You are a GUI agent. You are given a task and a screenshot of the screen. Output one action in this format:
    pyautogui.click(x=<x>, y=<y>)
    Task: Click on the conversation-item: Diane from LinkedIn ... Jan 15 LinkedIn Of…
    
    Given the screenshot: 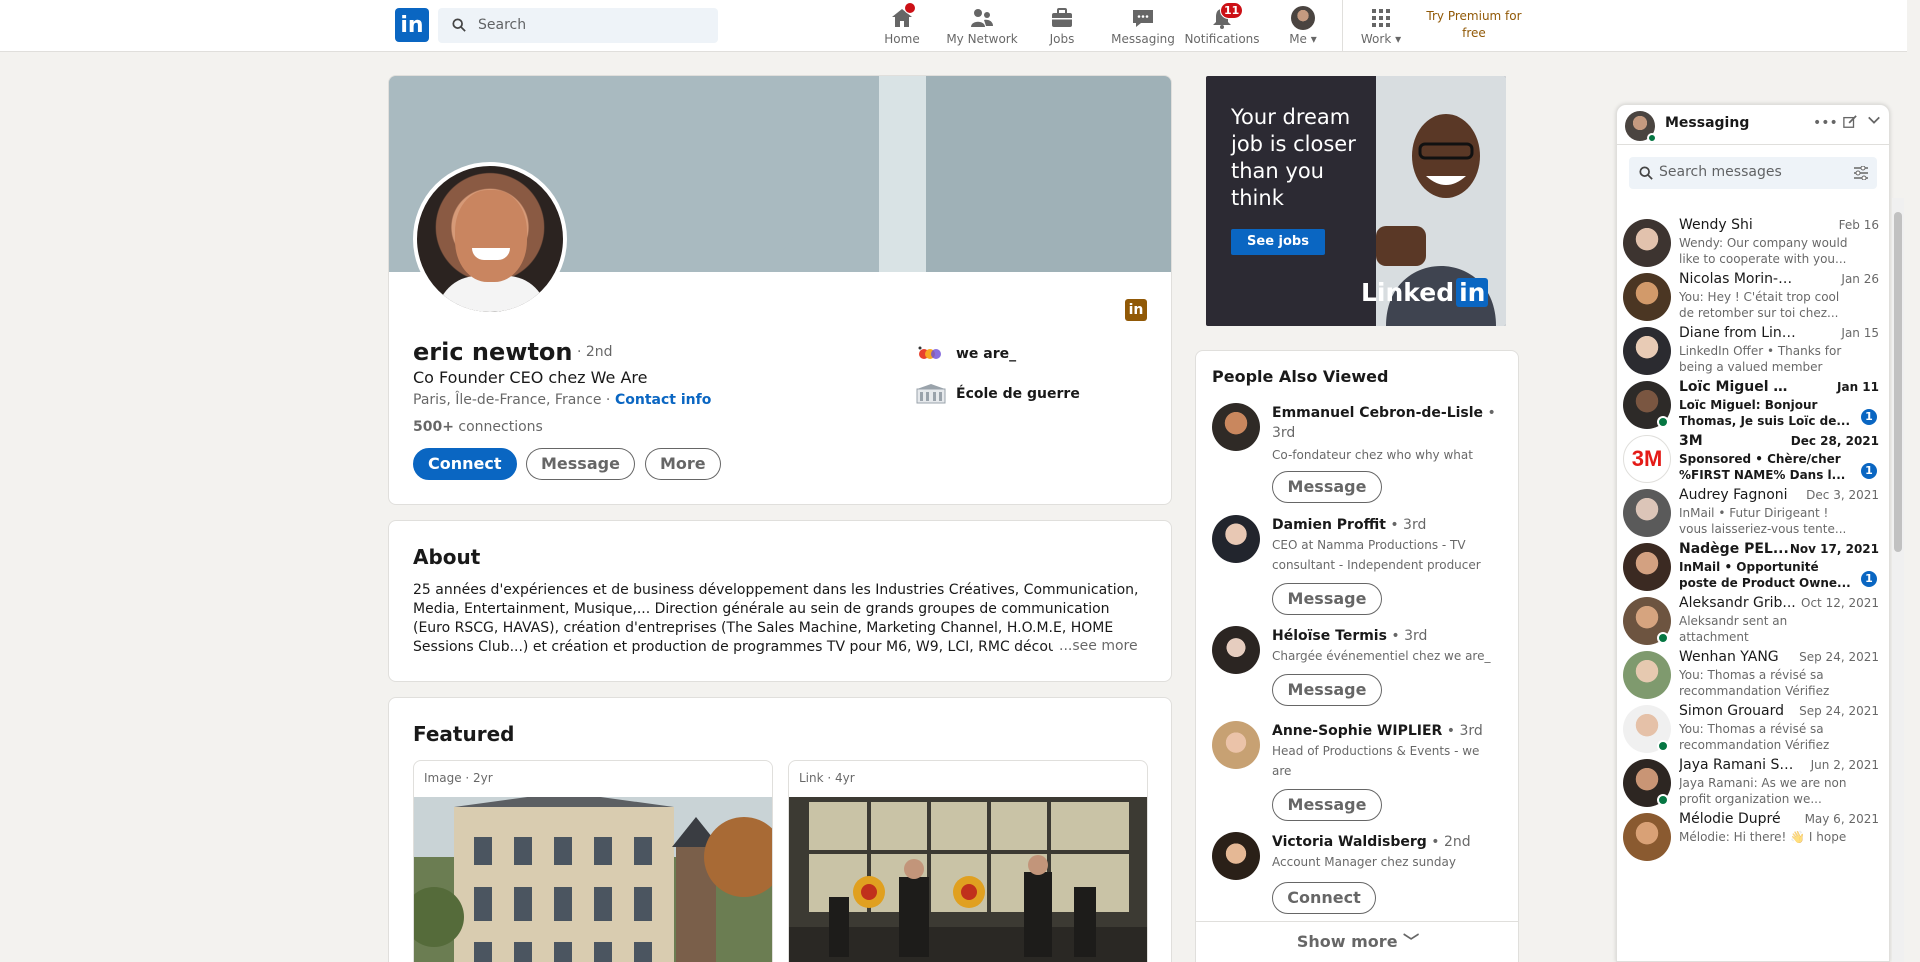 What is the action you would take?
    pyautogui.click(x=1748, y=350)
    